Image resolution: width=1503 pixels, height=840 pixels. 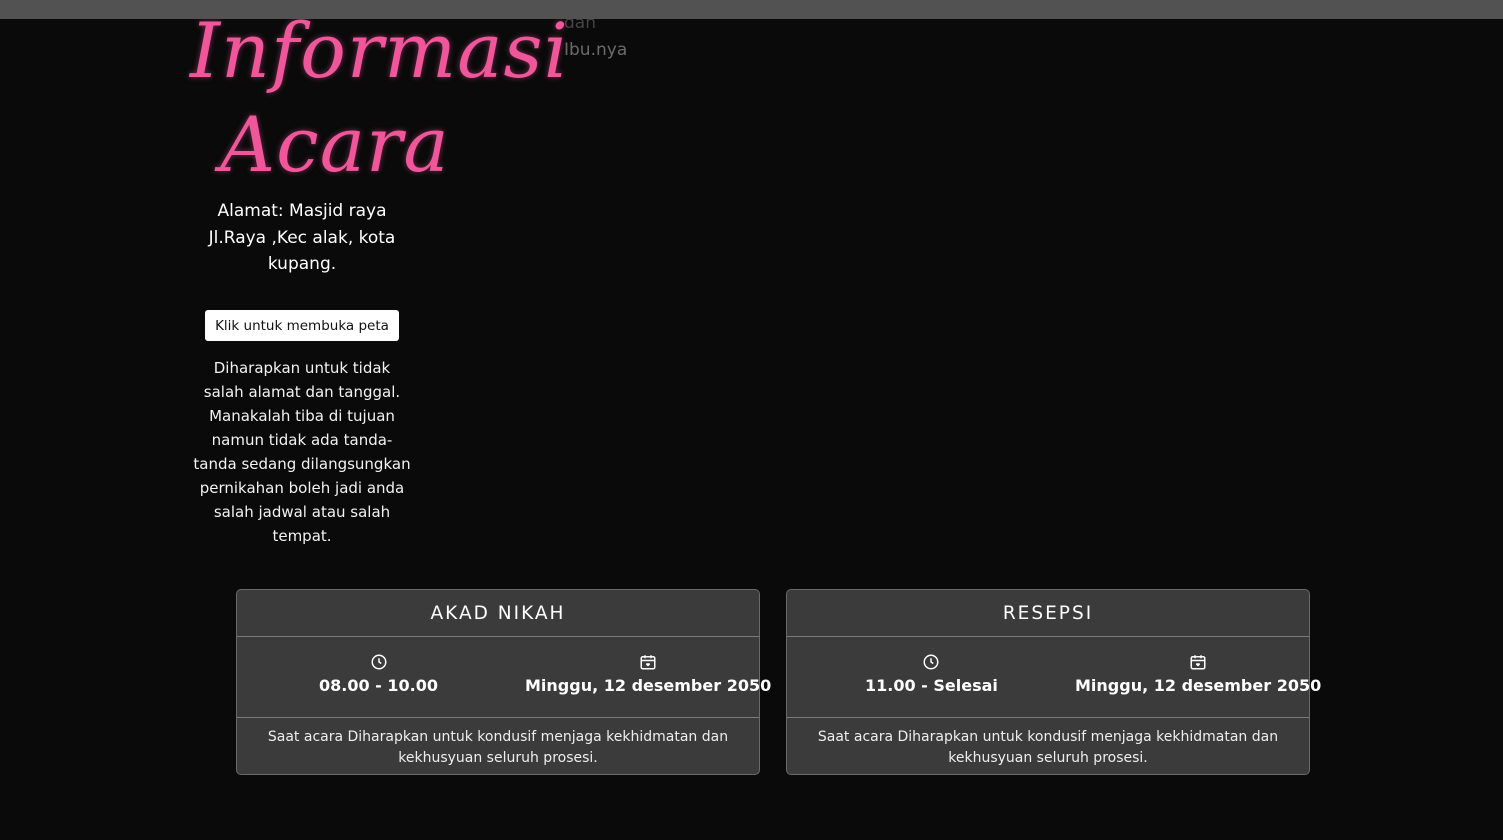 What do you see at coordinates (302, 325) in the screenshot?
I see `open-map-button: Klik untuk membuka peta` at bounding box center [302, 325].